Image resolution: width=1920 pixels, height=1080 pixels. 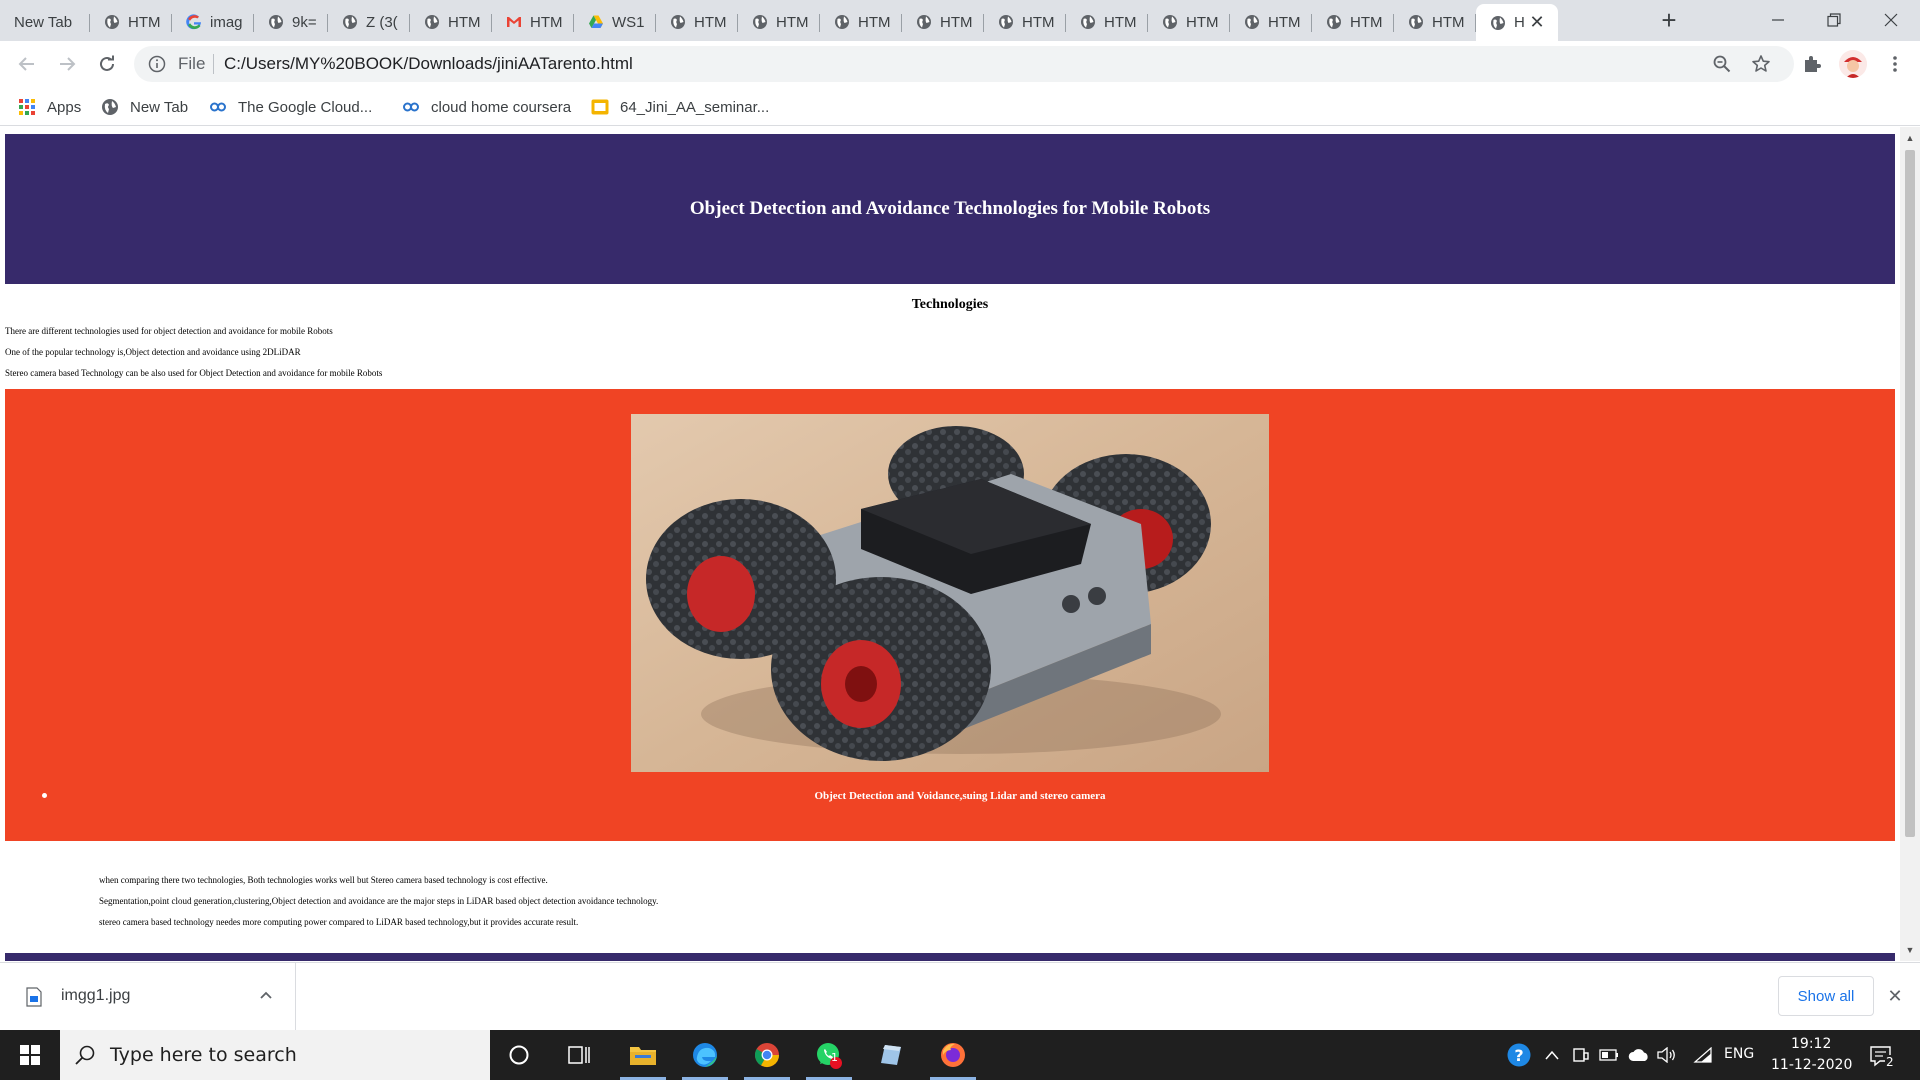 What do you see at coordinates (1895, 64) in the screenshot?
I see `kebab-menu-icon` at bounding box center [1895, 64].